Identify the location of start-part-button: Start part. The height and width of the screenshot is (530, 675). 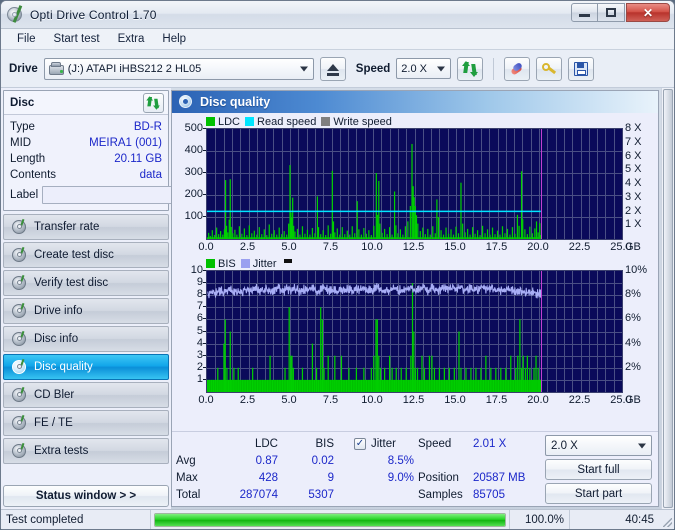
(598, 493).